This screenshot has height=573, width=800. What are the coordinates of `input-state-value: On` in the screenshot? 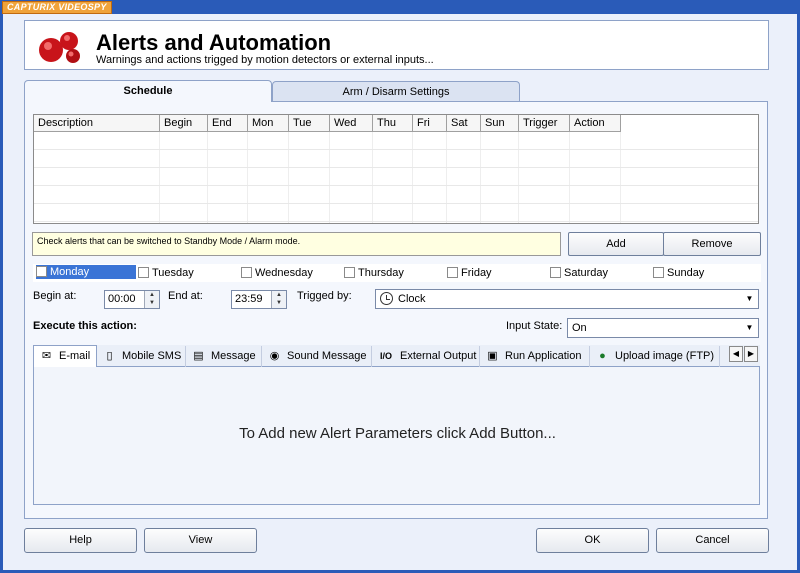 It's located at (579, 328).